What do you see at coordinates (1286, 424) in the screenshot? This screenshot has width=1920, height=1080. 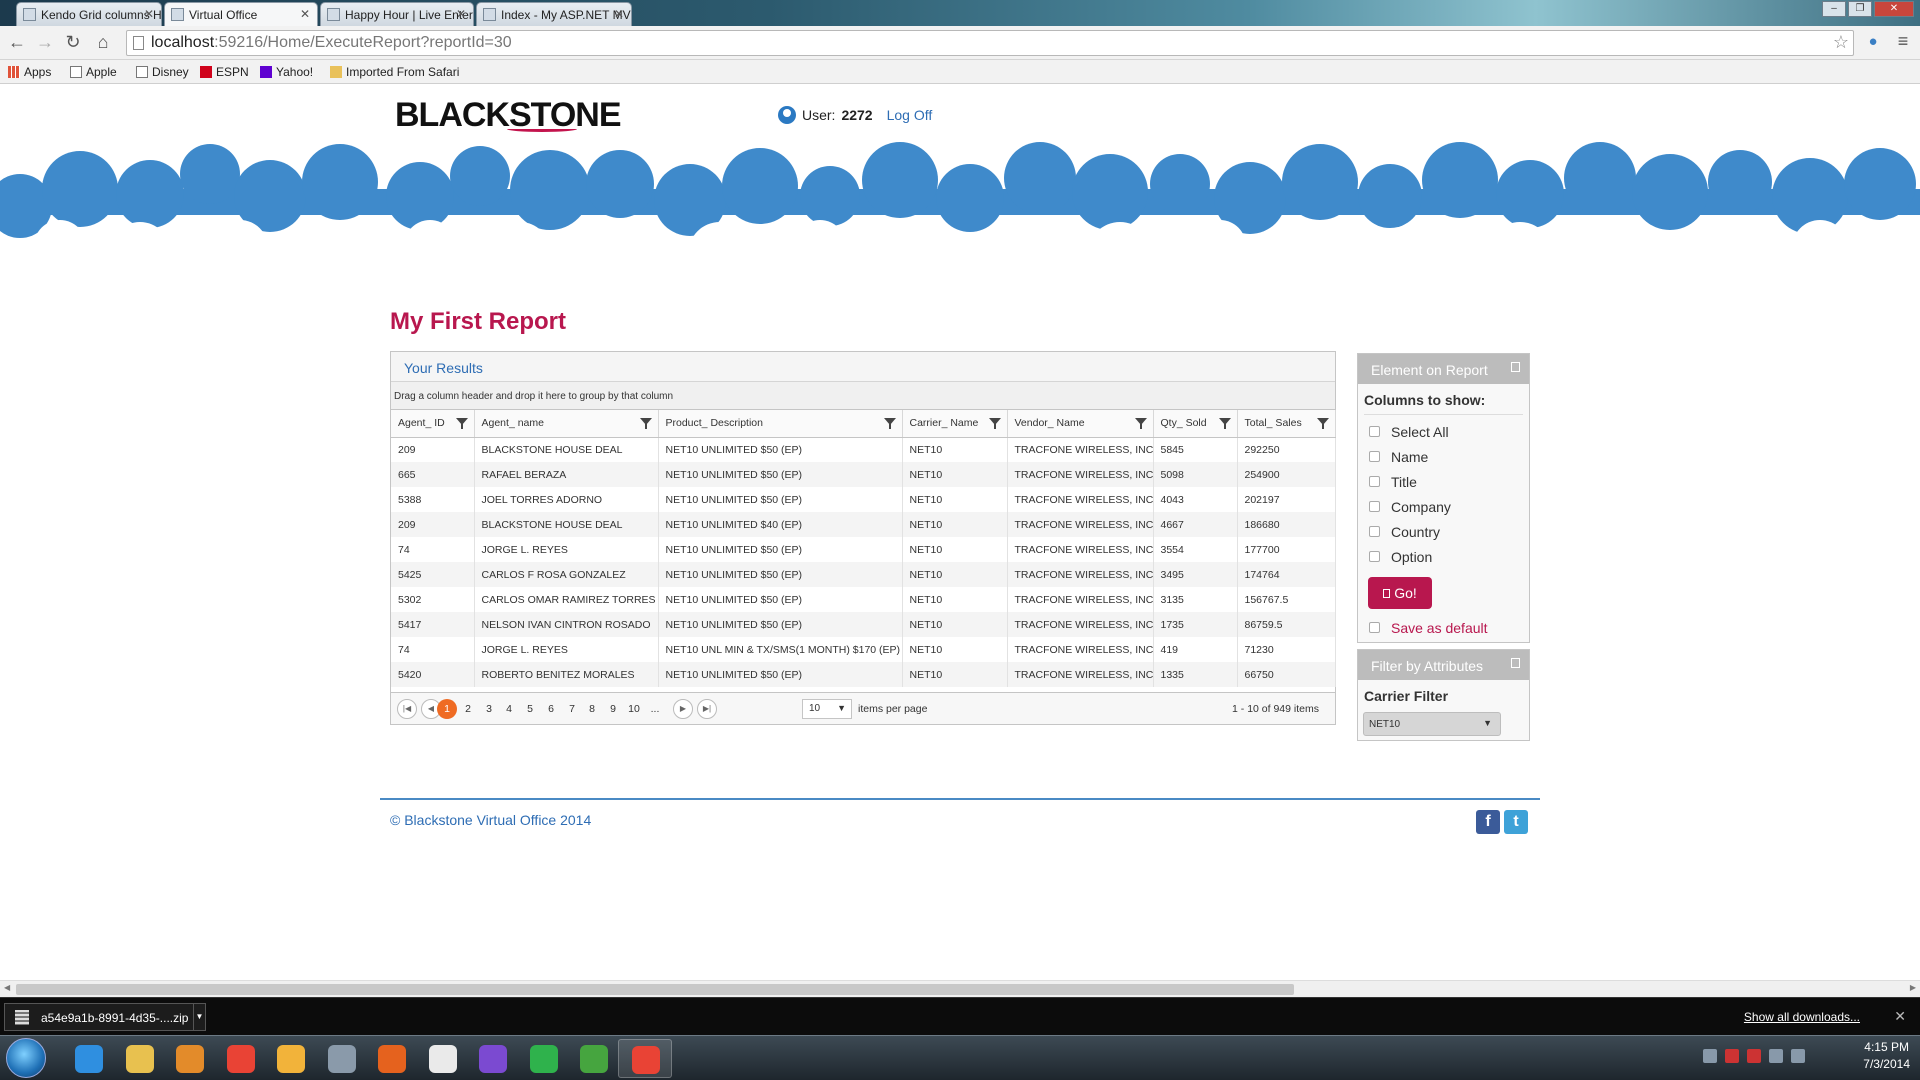 I see `column-header-total-sales: Total_ Sales` at bounding box center [1286, 424].